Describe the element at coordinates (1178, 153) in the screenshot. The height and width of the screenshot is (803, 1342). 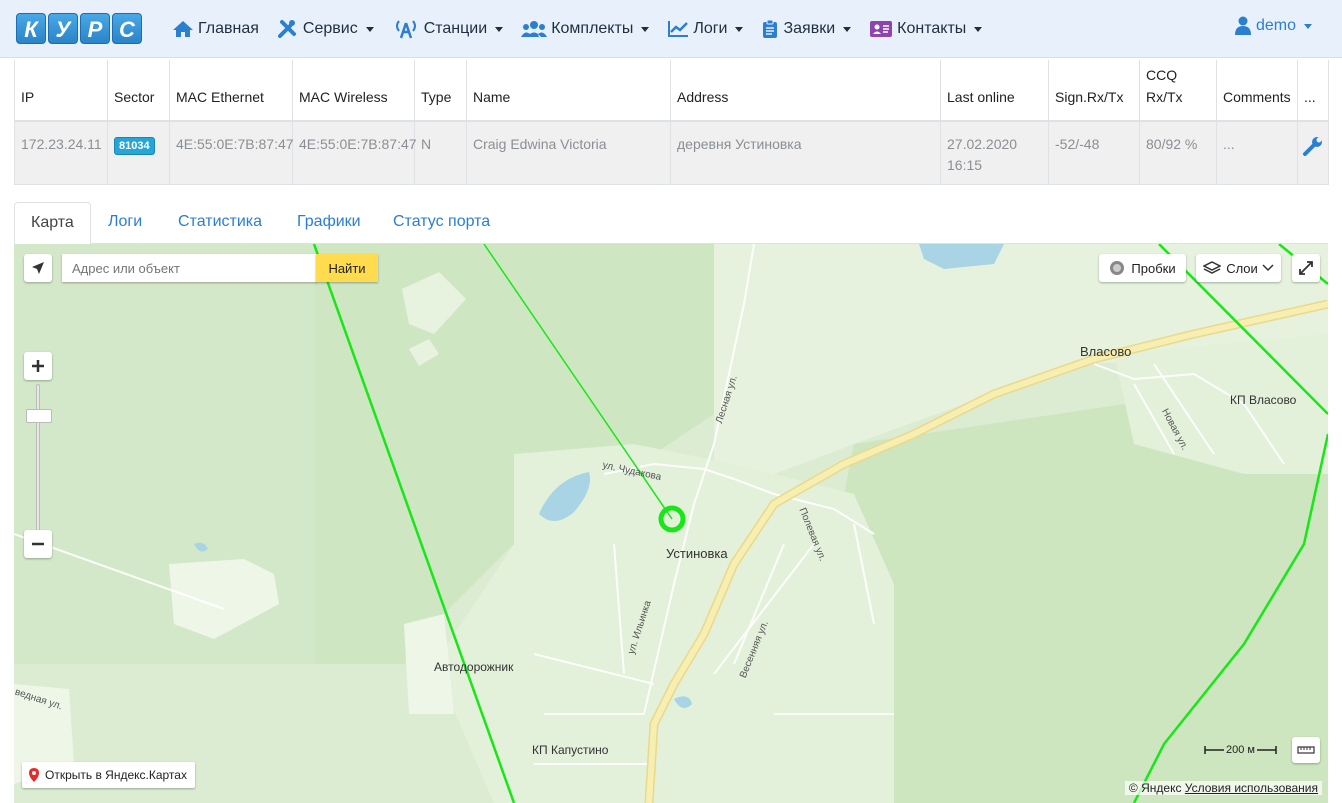
I see `cell-ccq: 80/92 %` at that location.